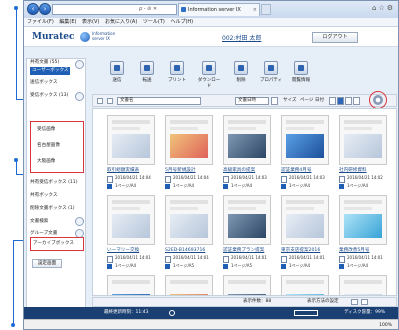  Describe the element at coordinates (117, 80) in the screenshot. I see `send-label: 送信` at that location.